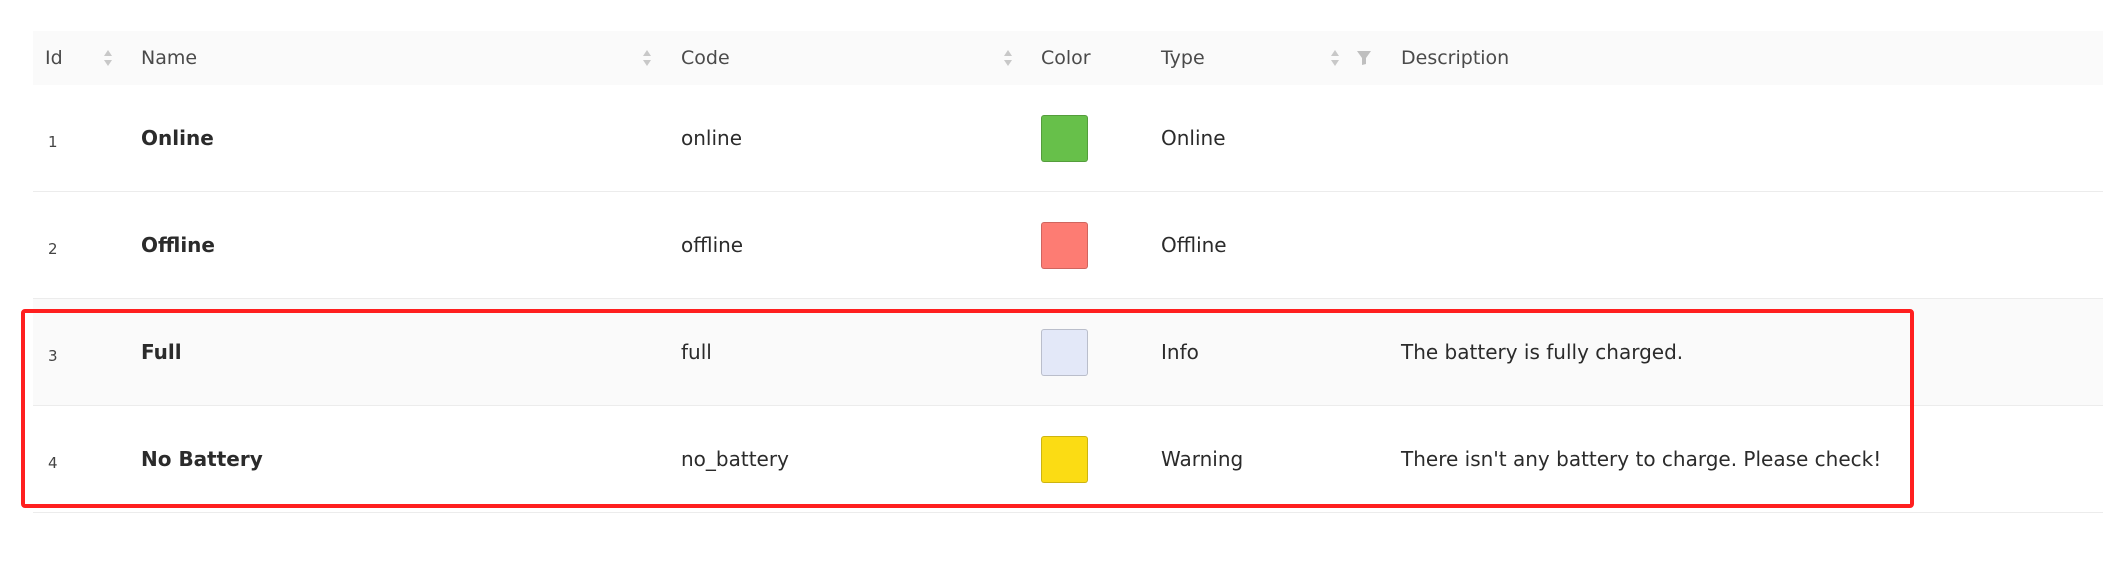 This screenshot has width=2103, height=571. I want to click on column-header-name-label: Name, so click(169, 58).